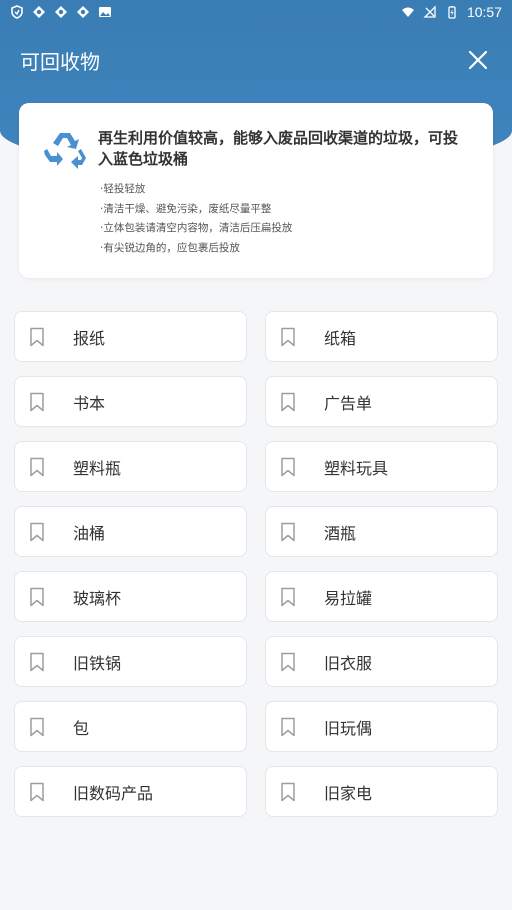 Image resolution: width=512 pixels, height=910 pixels. I want to click on signal-icon, so click(430, 12).